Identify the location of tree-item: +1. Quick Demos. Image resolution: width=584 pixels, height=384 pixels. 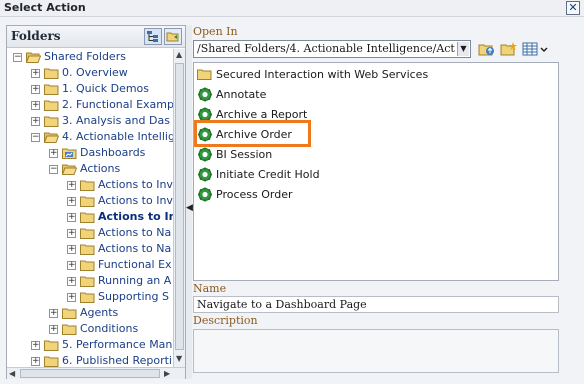
(90, 89).